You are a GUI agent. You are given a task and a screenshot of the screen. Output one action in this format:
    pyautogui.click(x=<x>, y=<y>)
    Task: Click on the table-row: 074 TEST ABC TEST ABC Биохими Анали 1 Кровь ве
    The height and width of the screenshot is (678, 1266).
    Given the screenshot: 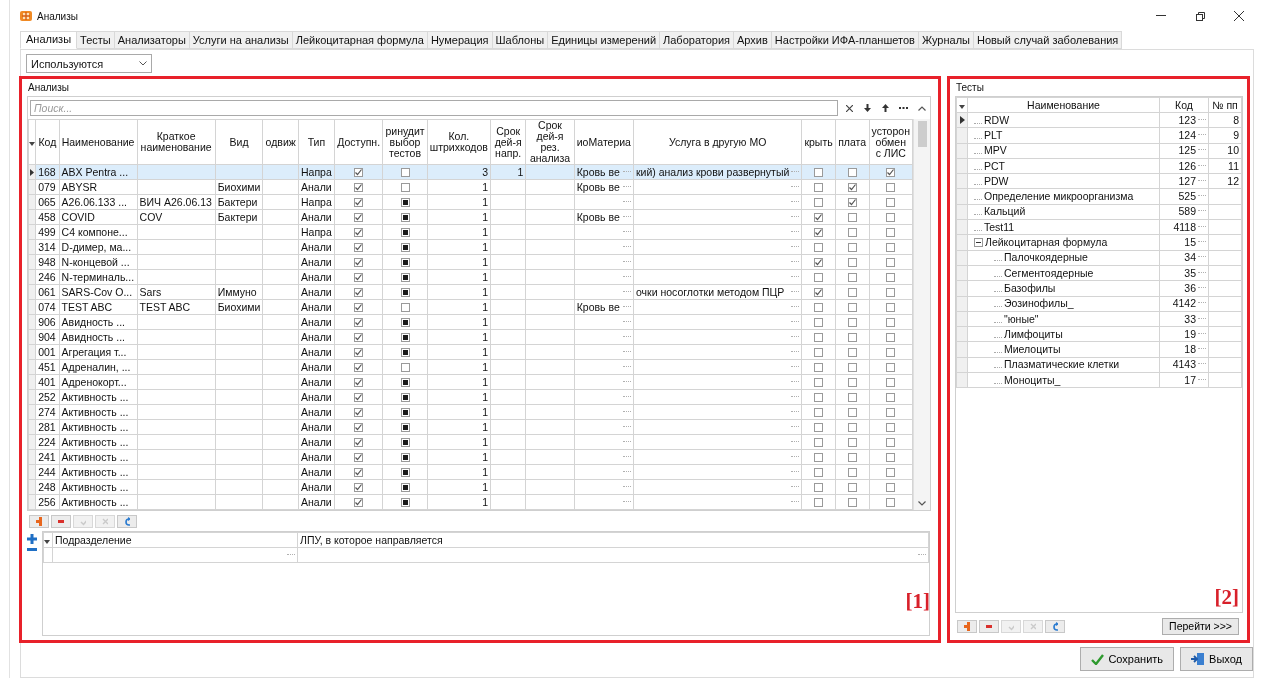 What is the action you would take?
    pyautogui.click(x=470, y=307)
    